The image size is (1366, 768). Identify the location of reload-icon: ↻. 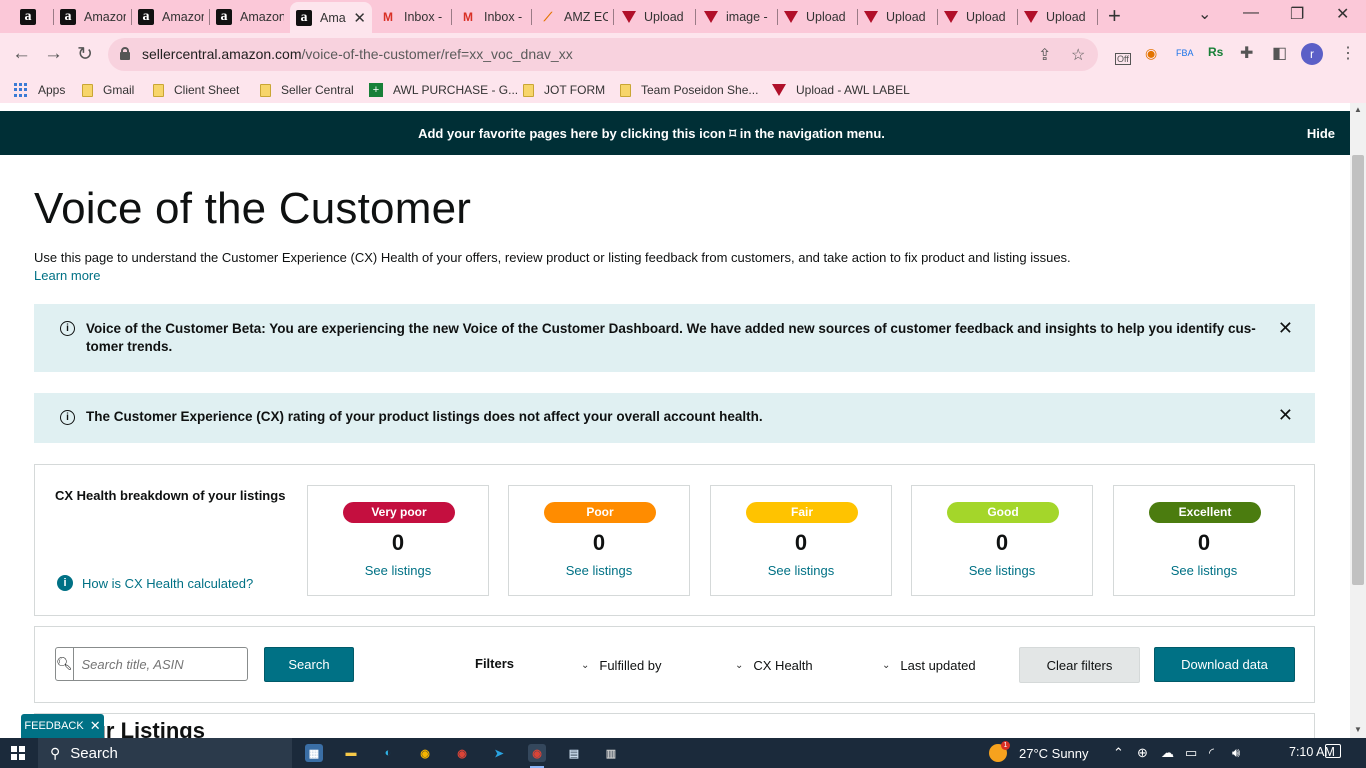
(85, 54).